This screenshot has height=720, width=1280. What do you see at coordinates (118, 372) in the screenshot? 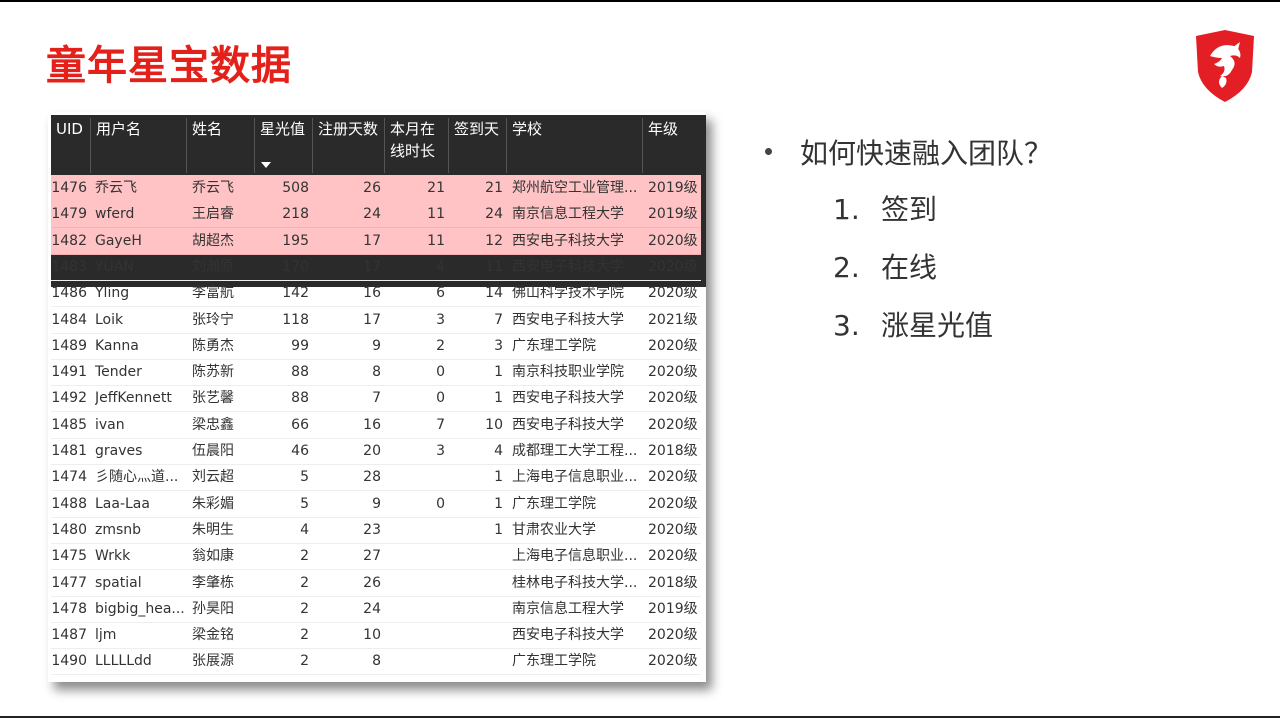
I see `cell-username: Tender` at bounding box center [118, 372].